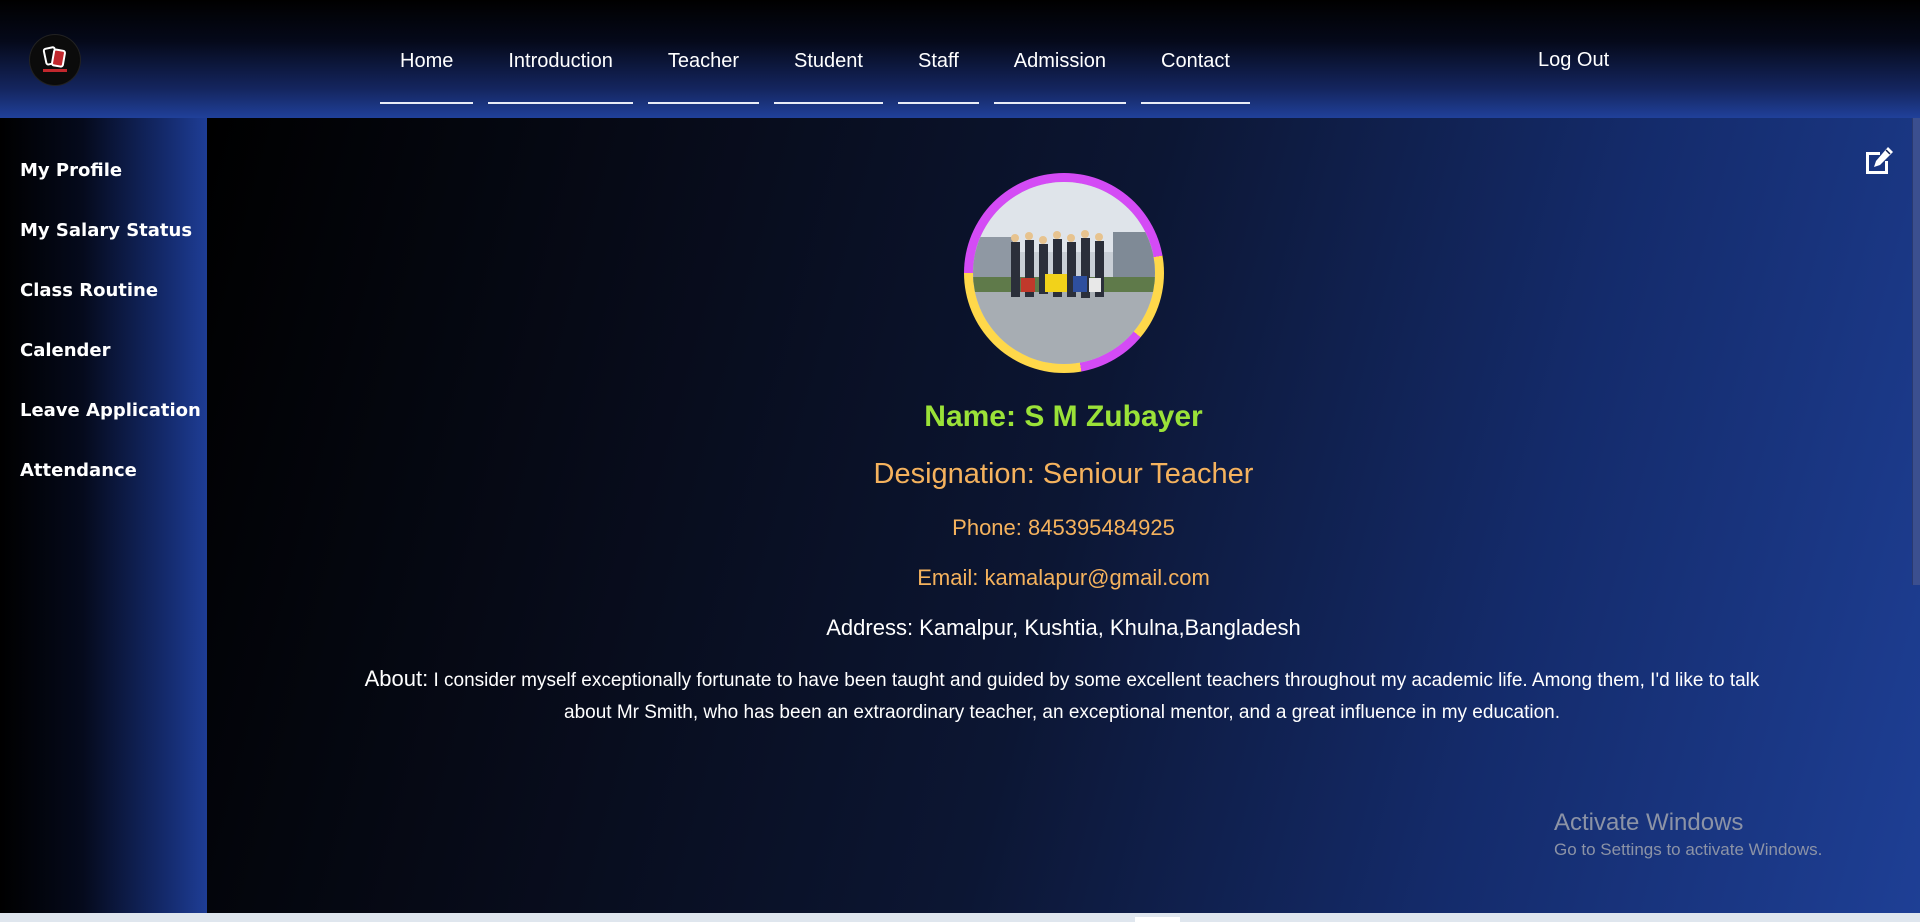 The width and height of the screenshot is (1920, 922). What do you see at coordinates (938, 71) in the screenshot?
I see `nav-staff: Staff` at bounding box center [938, 71].